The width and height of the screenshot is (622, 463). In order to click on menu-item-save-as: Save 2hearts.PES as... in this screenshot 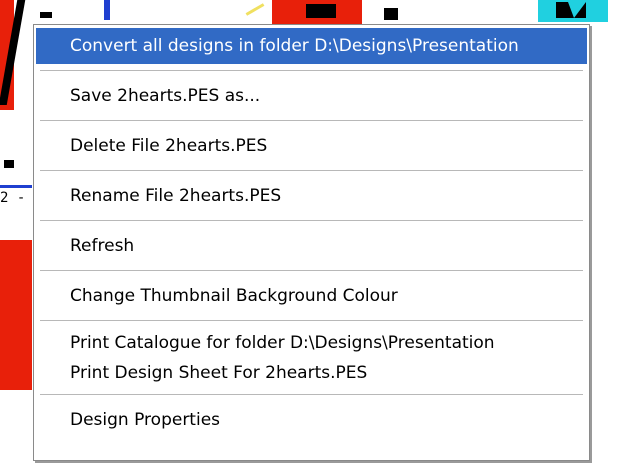, I will do `click(311, 96)`.